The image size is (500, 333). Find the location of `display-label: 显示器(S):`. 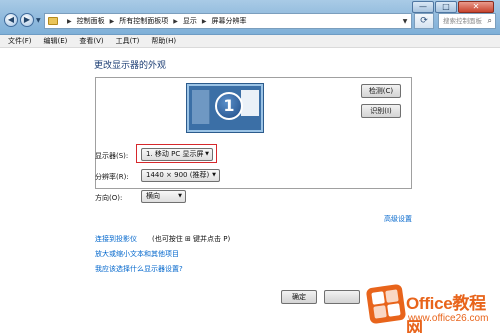

display-label: 显示器(S): is located at coordinates (112, 156).